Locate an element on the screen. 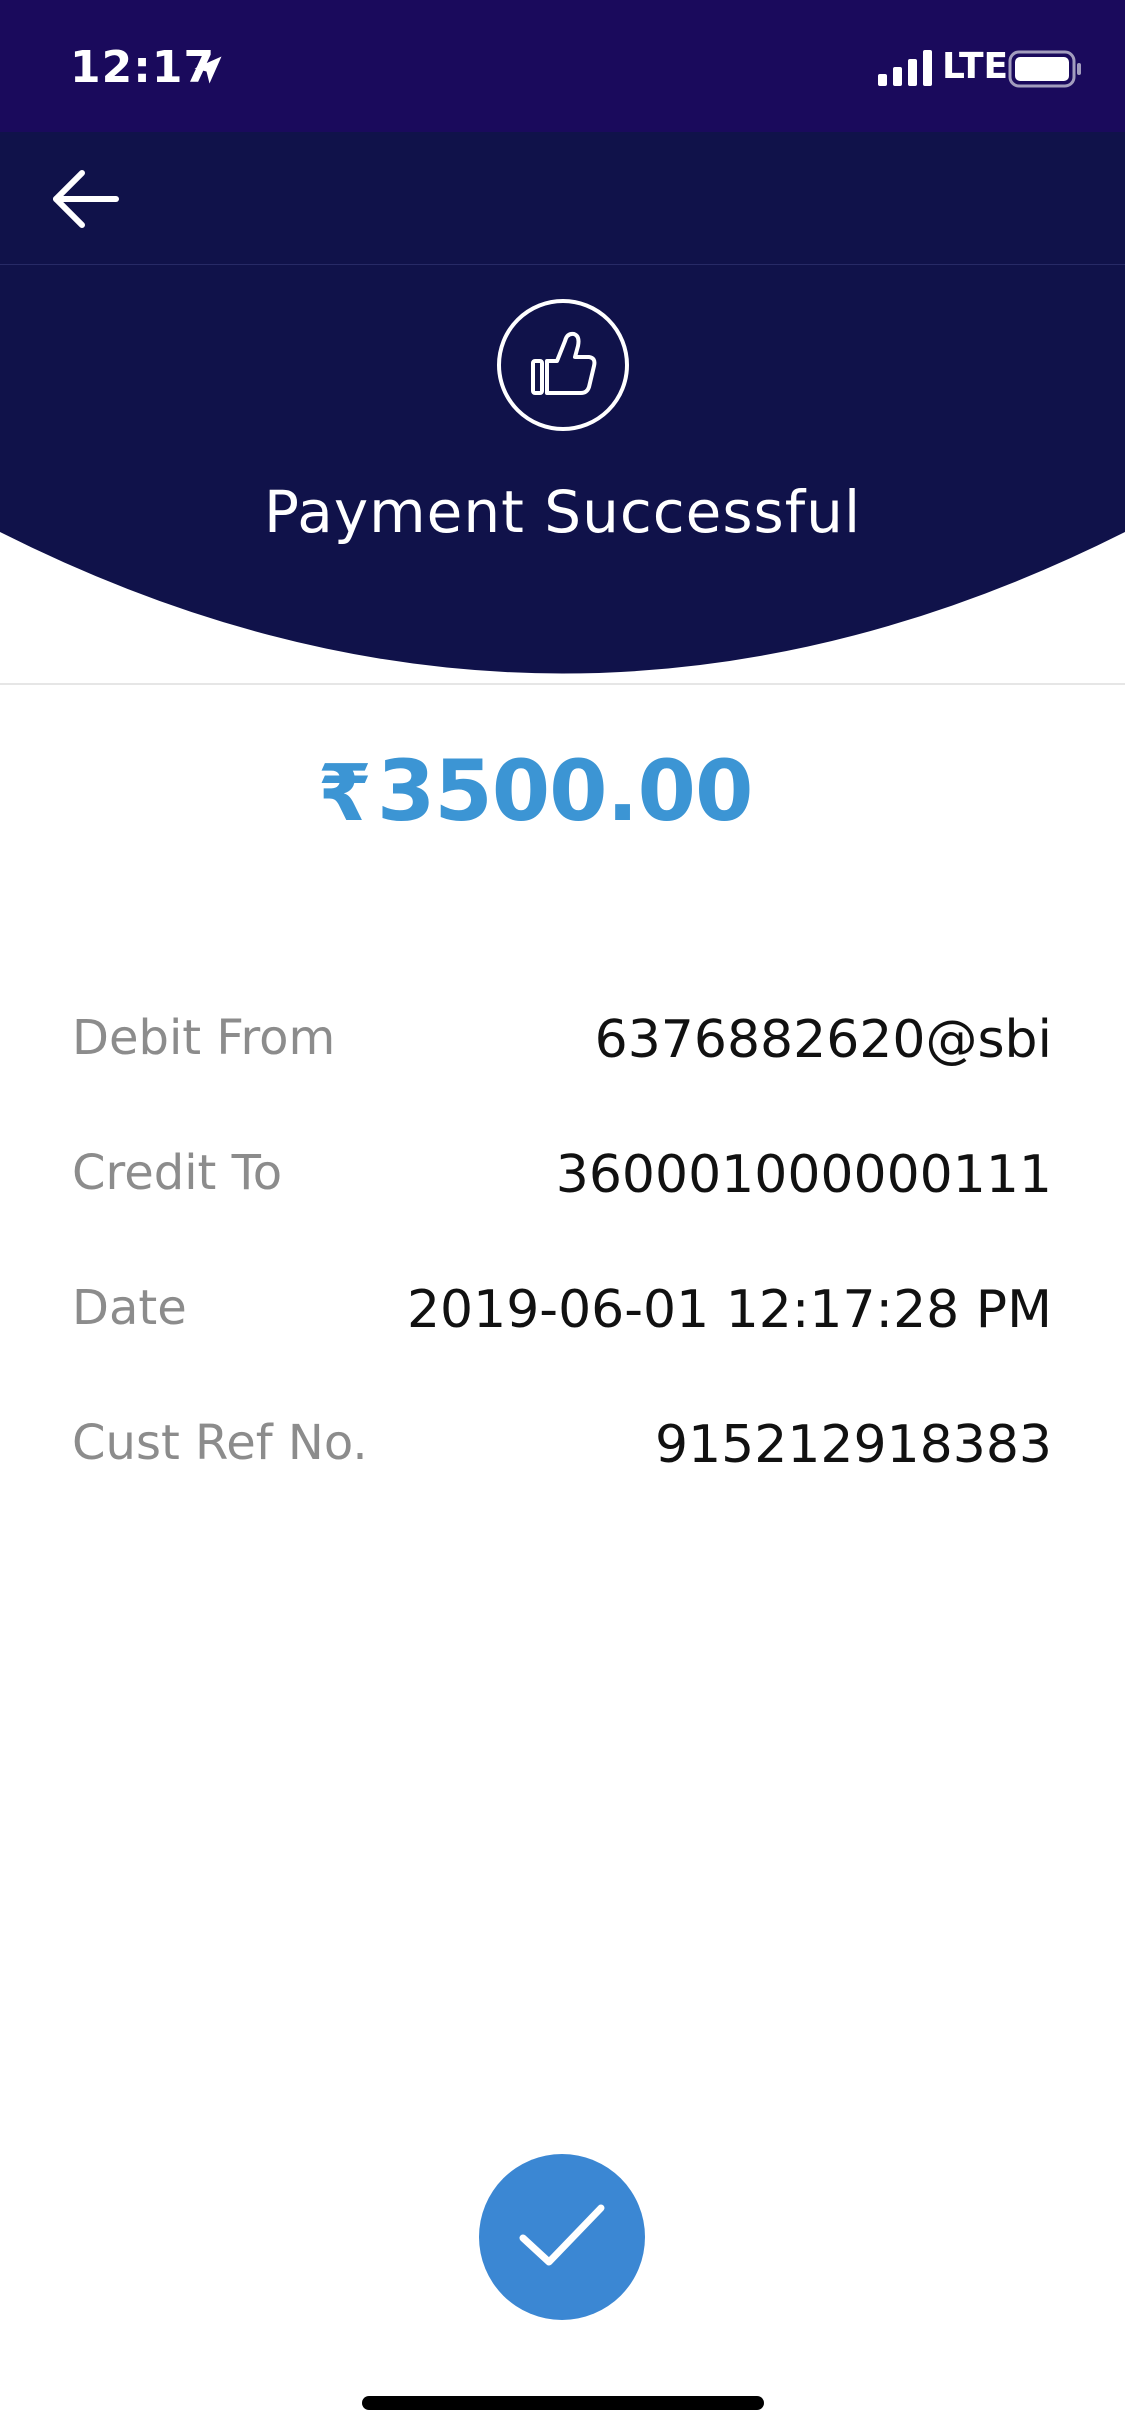 The height and width of the screenshot is (2436, 1125). detail-value: 360001000000111 is located at coordinates (803, 1175).